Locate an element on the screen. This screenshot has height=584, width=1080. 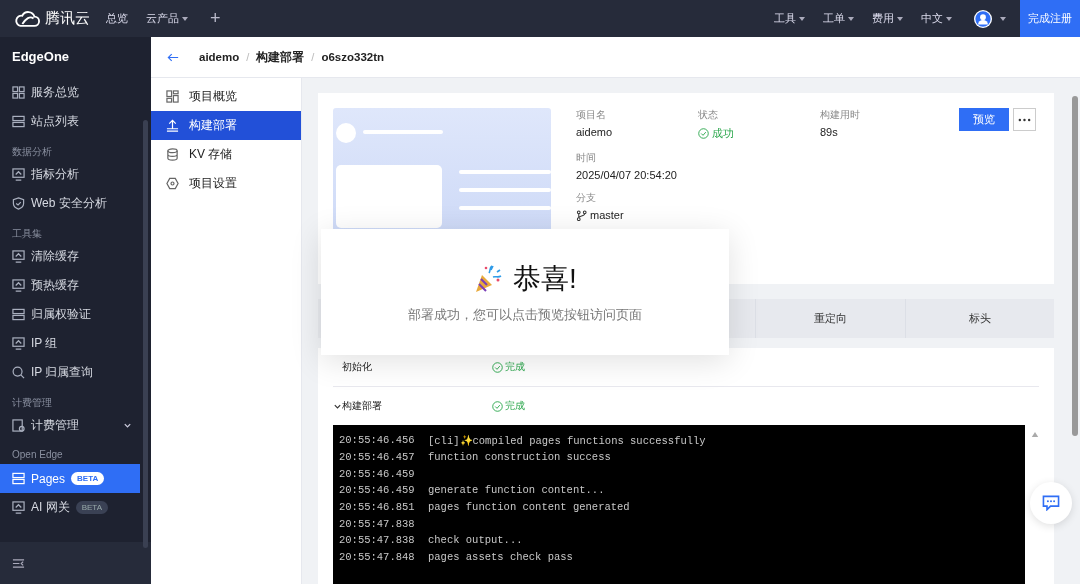
field-label: 分支 is located at coordinates (586, 198).